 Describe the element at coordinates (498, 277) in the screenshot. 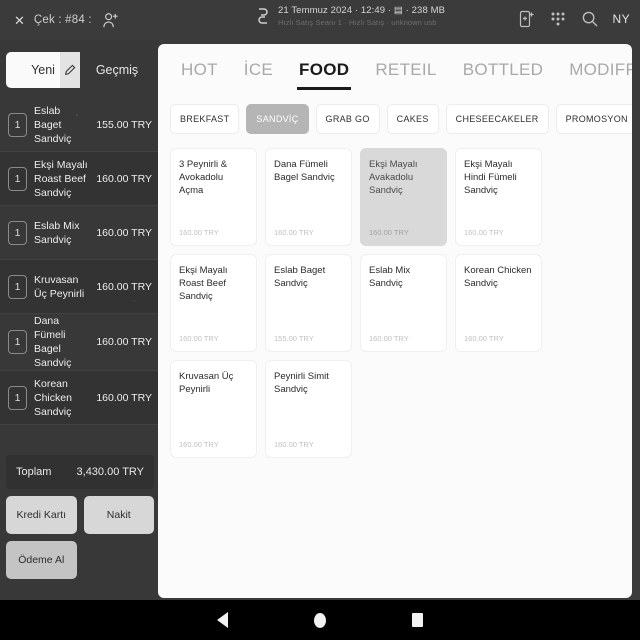

I see `product-name: Korean Chicken Sandviç` at that location.